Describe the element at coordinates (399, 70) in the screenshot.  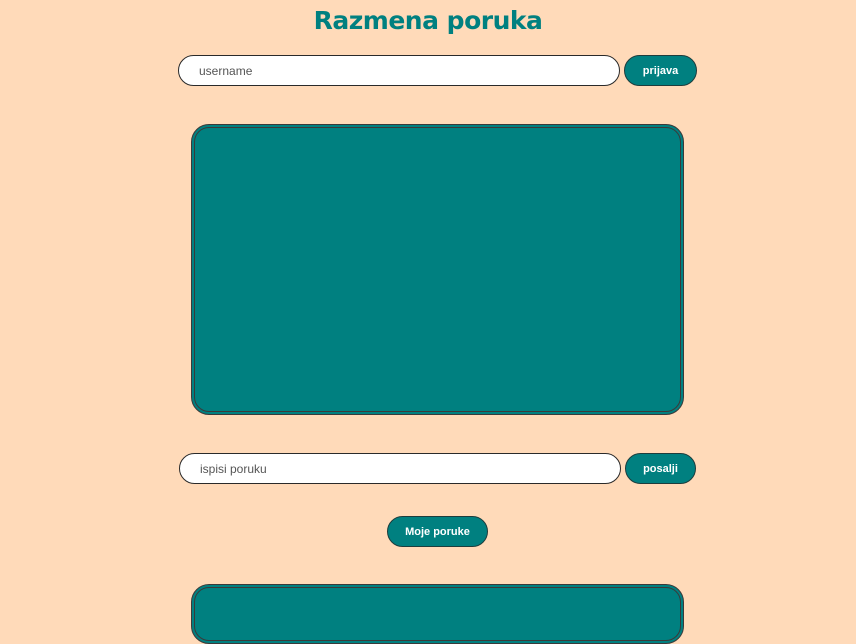
I see `username-input` at that location.